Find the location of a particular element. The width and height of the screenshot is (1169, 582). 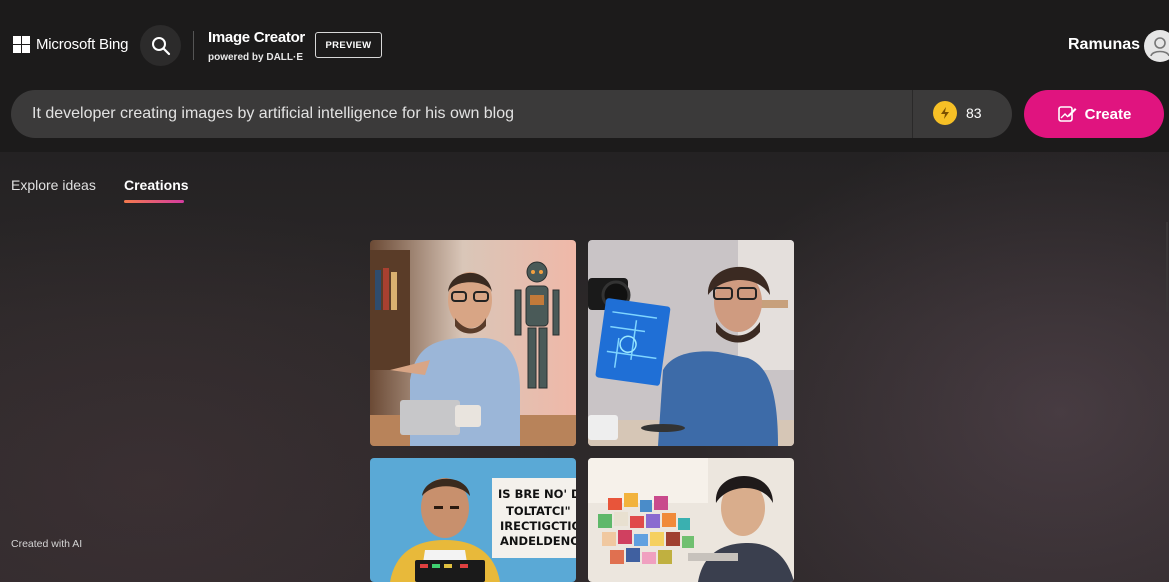

user-avatar-icon is located at coordinates (1159, 47).